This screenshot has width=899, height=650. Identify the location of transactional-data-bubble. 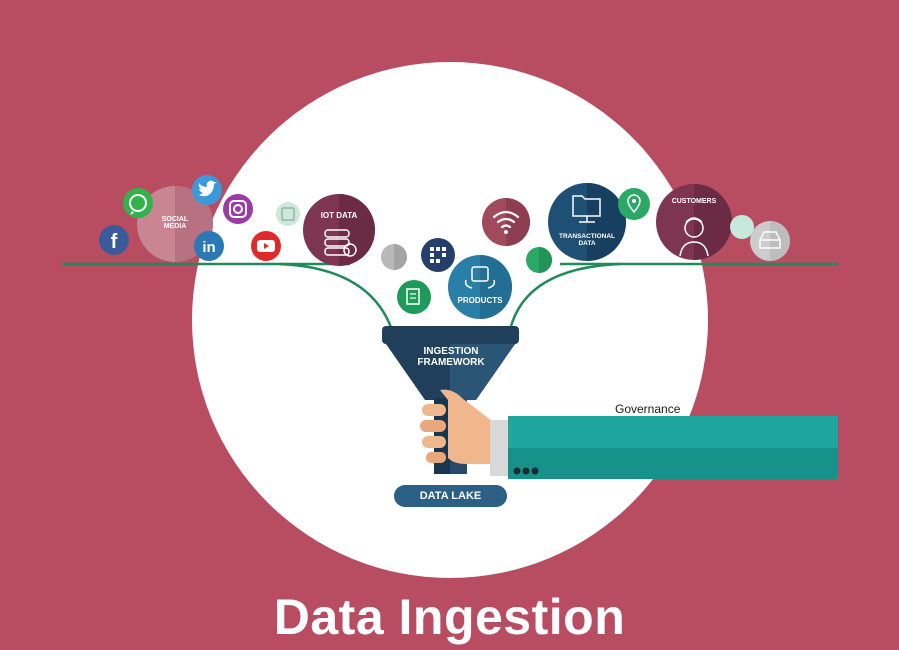
(587, 222).